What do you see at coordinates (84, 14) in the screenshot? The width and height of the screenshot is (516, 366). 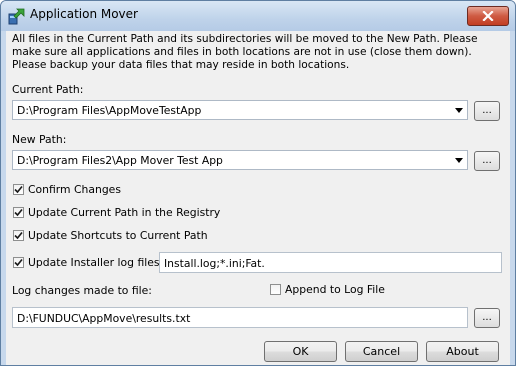 I see `window-title: Application Mover` at bounding box center [84, 14].